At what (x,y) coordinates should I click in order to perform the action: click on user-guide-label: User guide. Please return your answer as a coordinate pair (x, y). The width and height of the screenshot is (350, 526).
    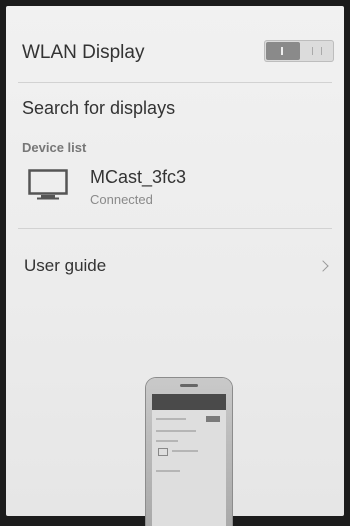
    Looking at the image, I should click on (65, 265).